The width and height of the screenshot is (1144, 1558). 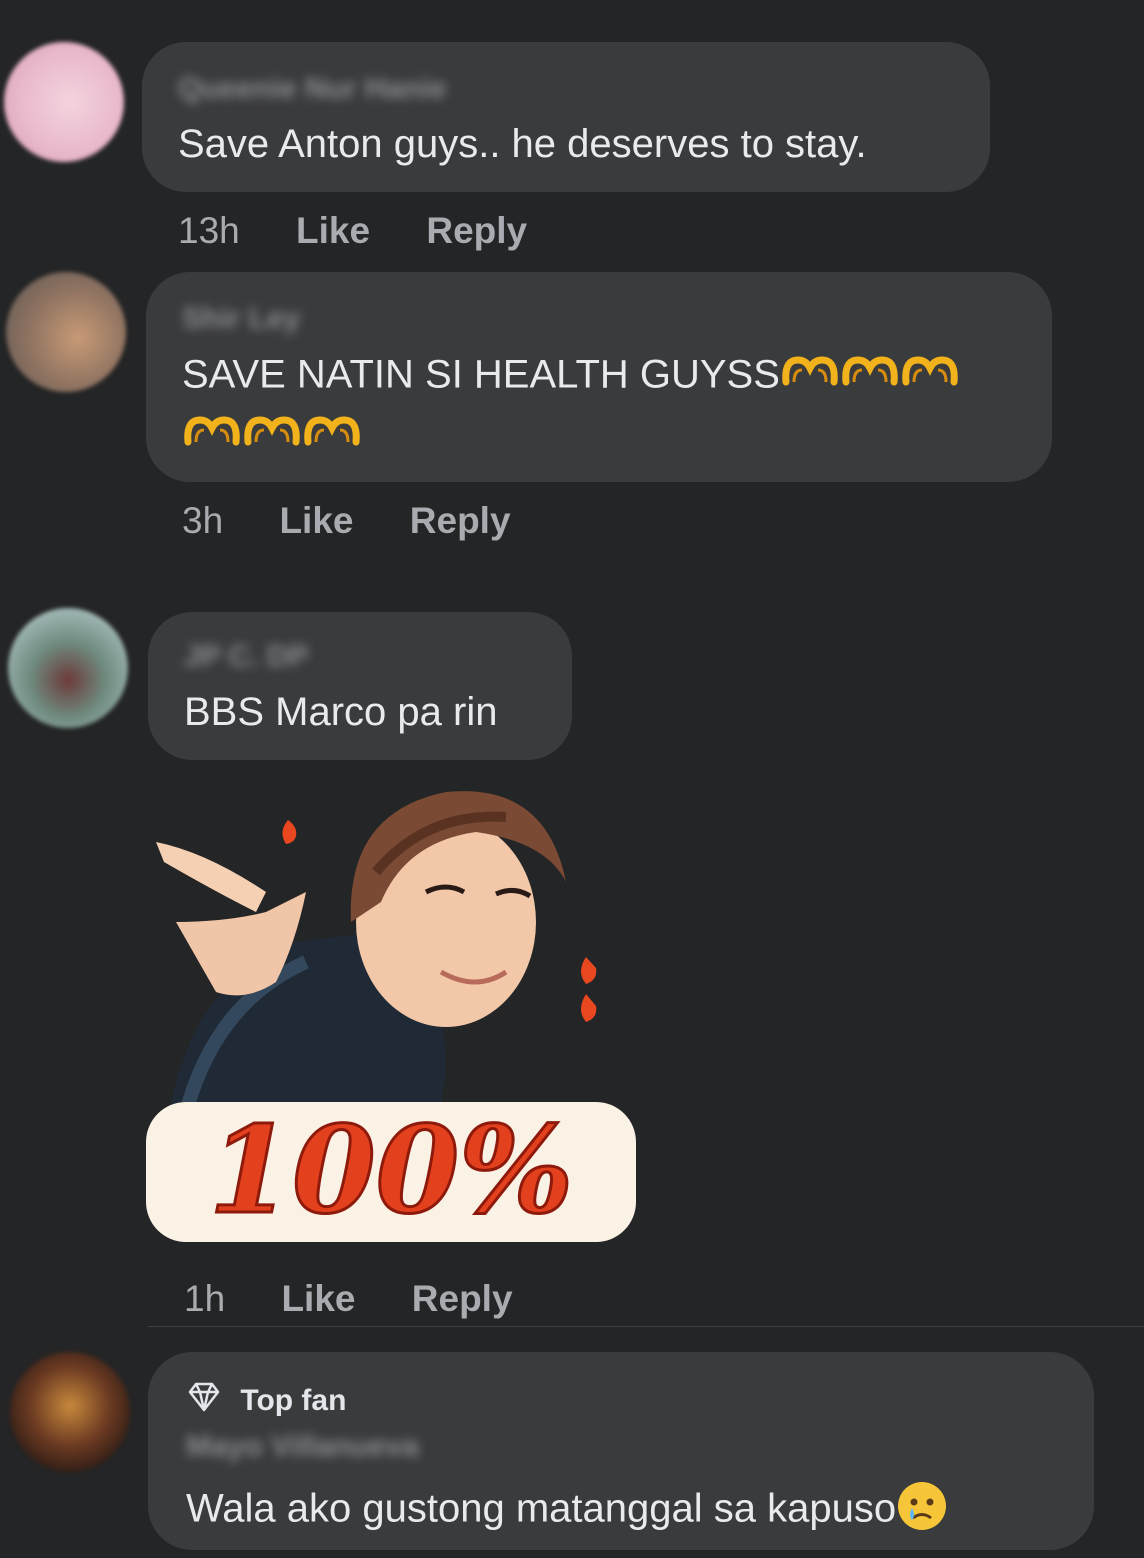 What do you see at coordinates (646, 1326) in the screenshot?
I see `divider` at bounding box center [646, 1326].